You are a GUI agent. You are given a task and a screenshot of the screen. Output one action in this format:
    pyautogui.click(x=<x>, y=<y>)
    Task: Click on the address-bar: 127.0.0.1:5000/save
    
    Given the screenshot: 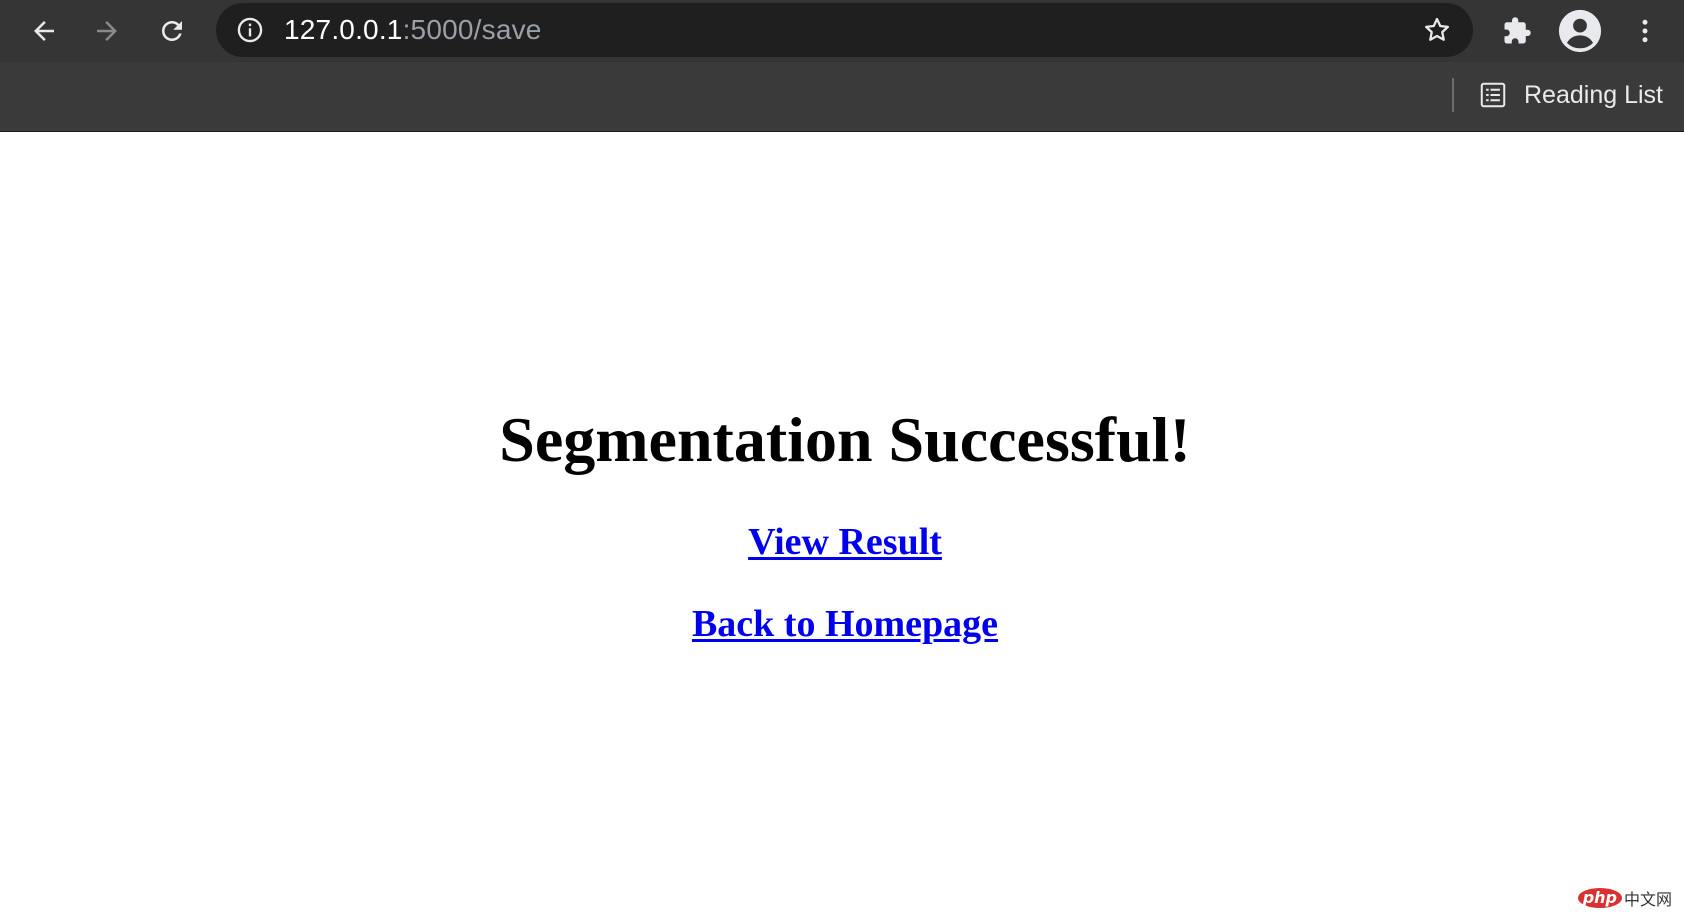 What is the action you would take?
    pyautogui.click(x=844, y=30)
    